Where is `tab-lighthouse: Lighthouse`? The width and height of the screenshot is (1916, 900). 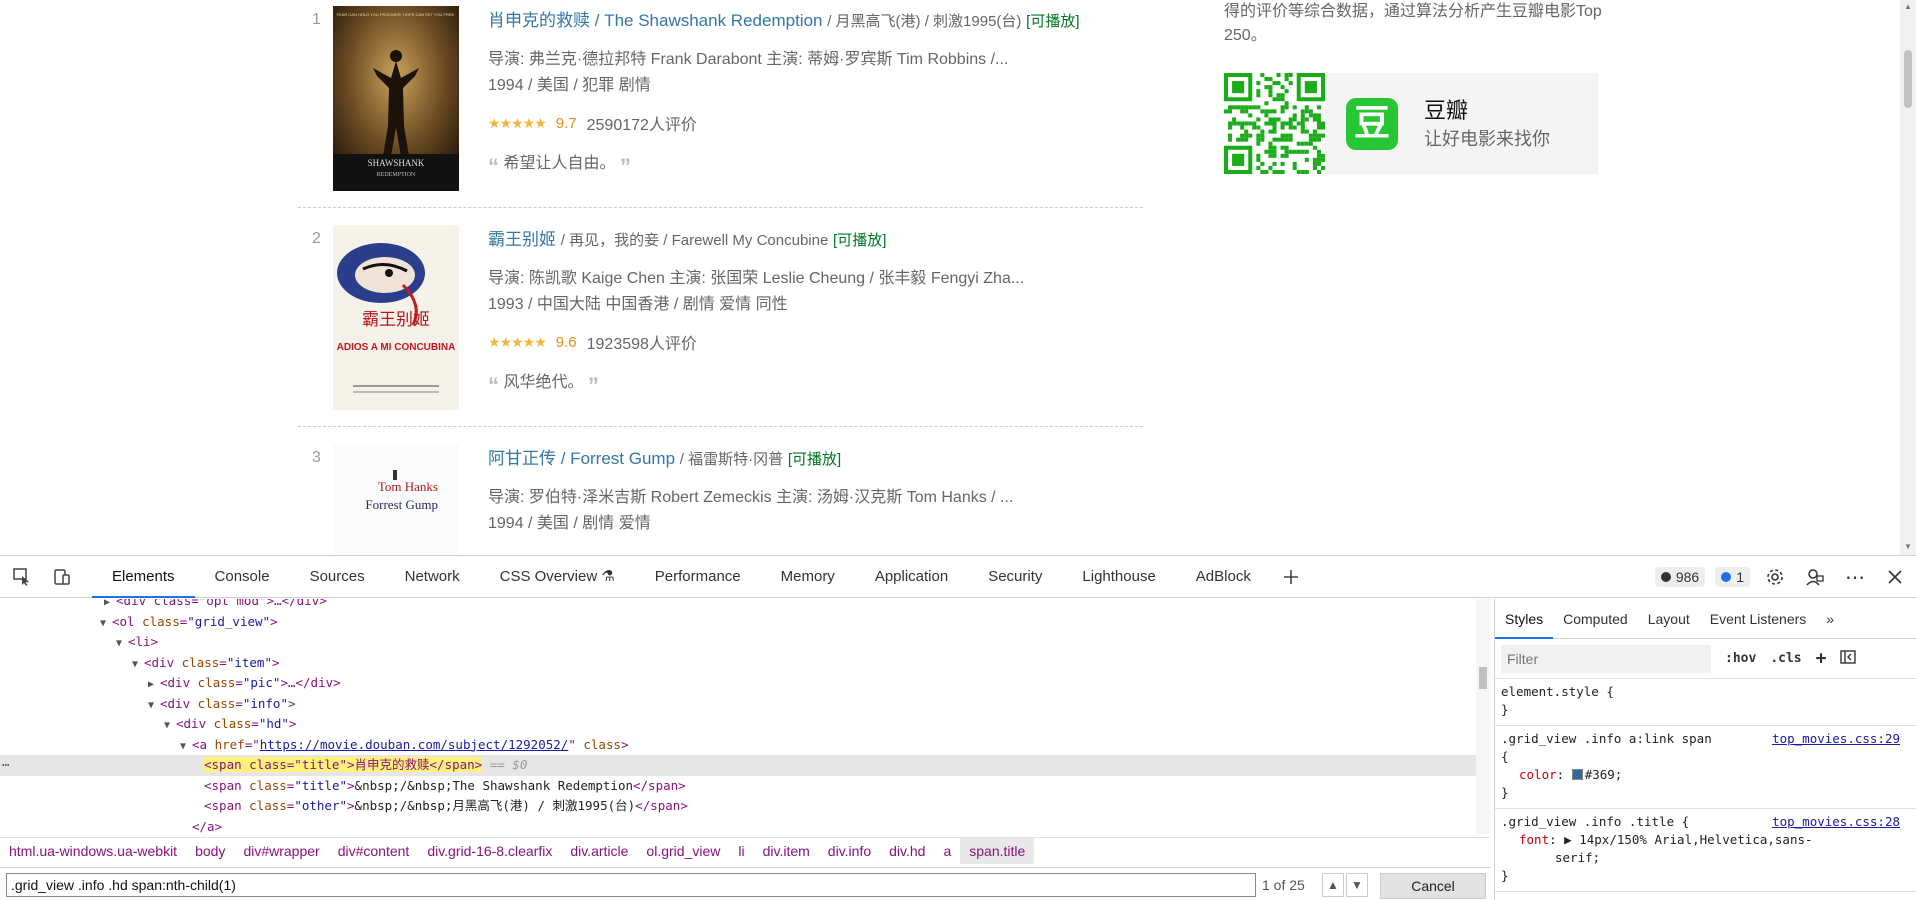
tab-lighthouse: Lighthouse is located at coordinates (1118, 577).